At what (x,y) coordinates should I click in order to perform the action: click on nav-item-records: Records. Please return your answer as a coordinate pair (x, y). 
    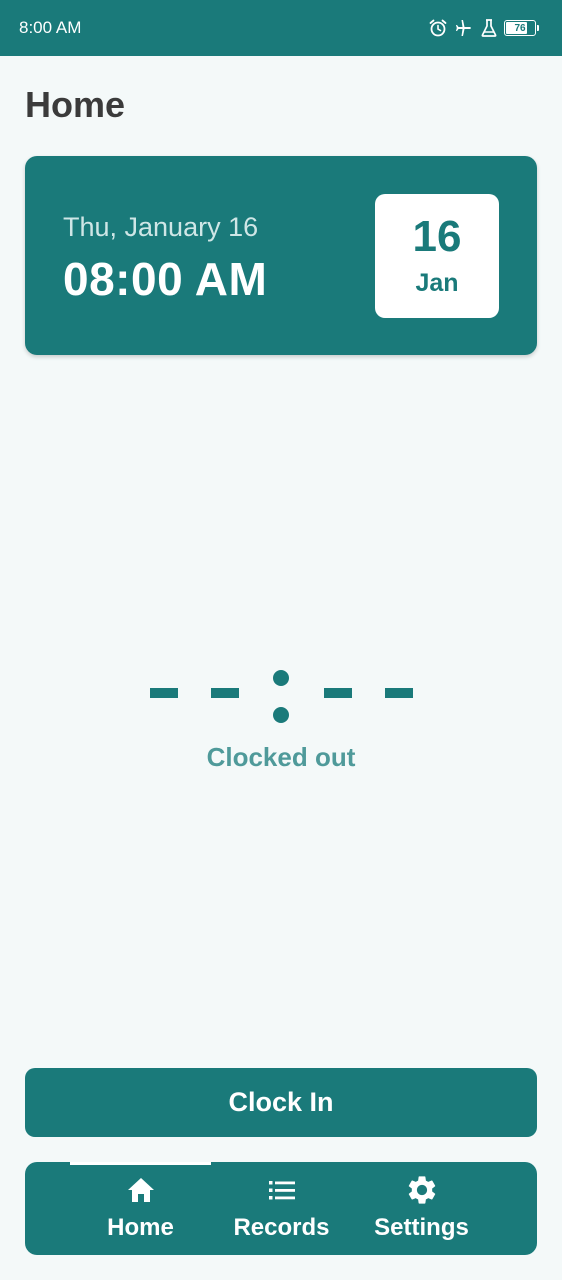
    Looking at the image, I should click on (281, 1208).